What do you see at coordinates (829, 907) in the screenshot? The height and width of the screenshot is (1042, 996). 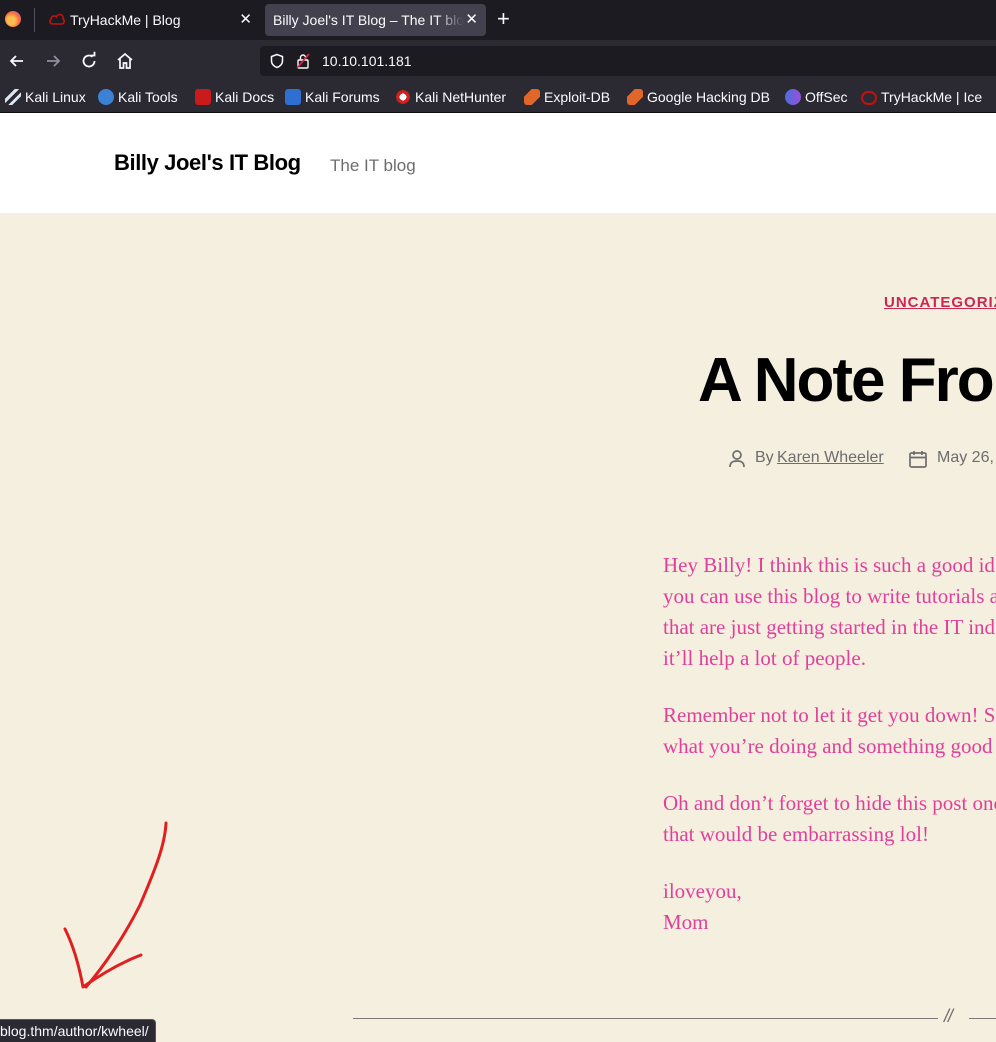 I see `paragraph: iloveyou, Mom` at bounding box center [829, 907].